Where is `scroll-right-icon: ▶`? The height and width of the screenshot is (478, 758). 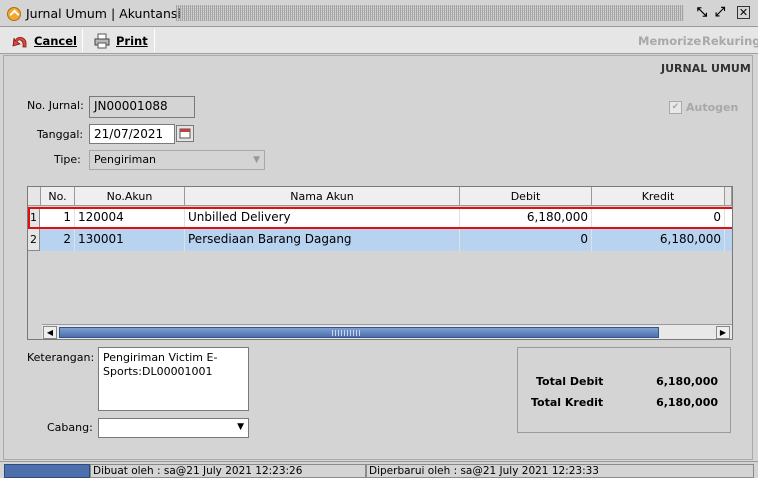
scroll-right-icon: ▶ is located at coordinates (723, 332).